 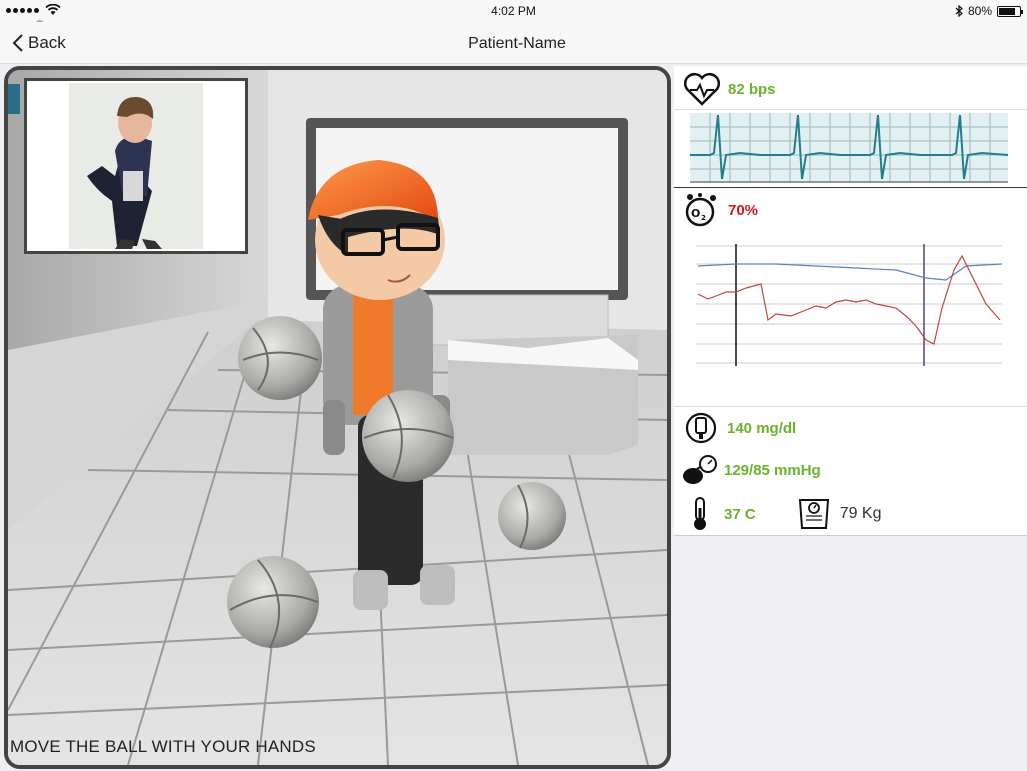 I want to click on battery-icon, so click(x=1010, y=11).